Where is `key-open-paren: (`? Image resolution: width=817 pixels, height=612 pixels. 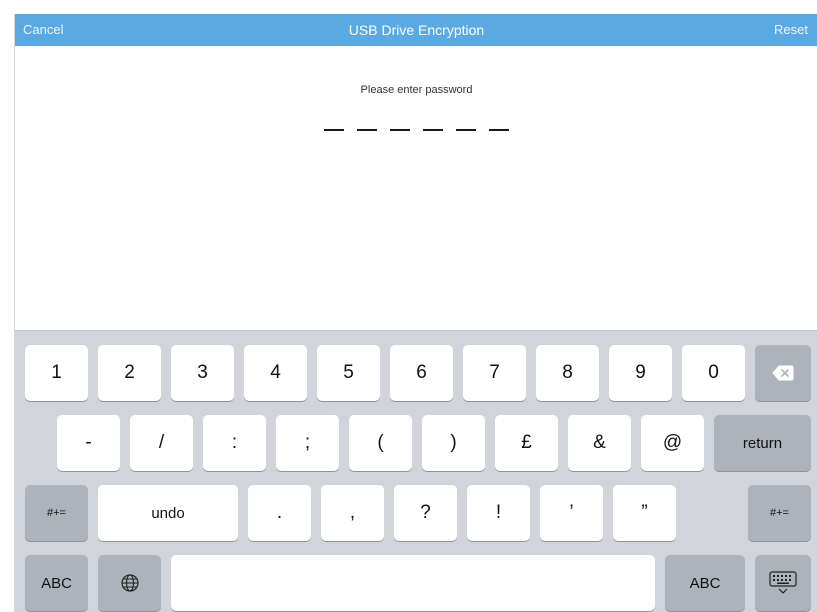
key-open-paren: ( is located at coordinates (380, 443).